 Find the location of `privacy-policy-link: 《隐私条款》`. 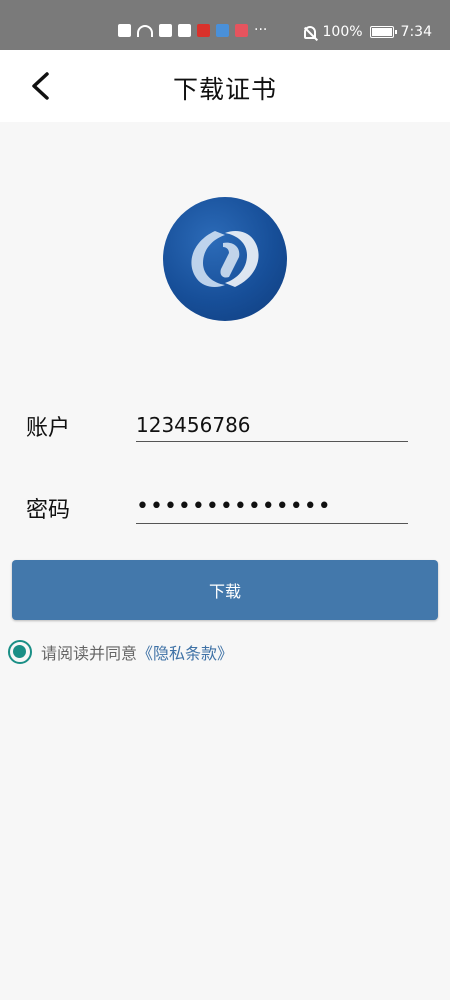

privacy-policy-link: 《隐私条款》 is located at coordinates (185, 652).